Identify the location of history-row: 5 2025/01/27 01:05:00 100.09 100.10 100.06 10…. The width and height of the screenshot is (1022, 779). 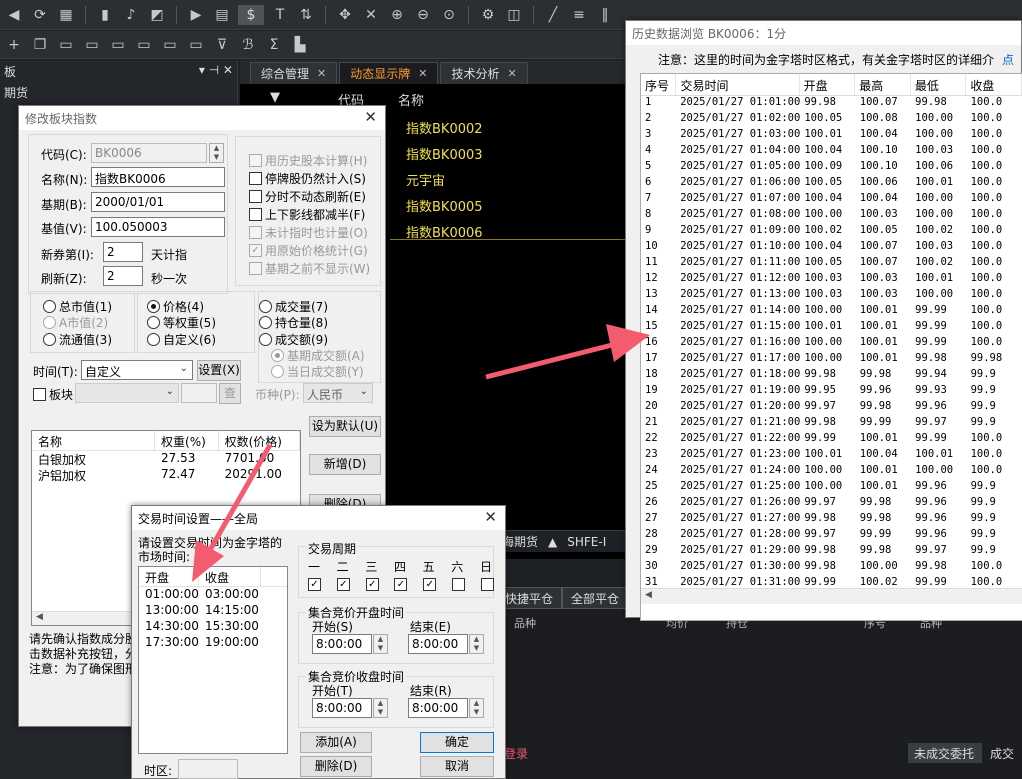
(831, 168).